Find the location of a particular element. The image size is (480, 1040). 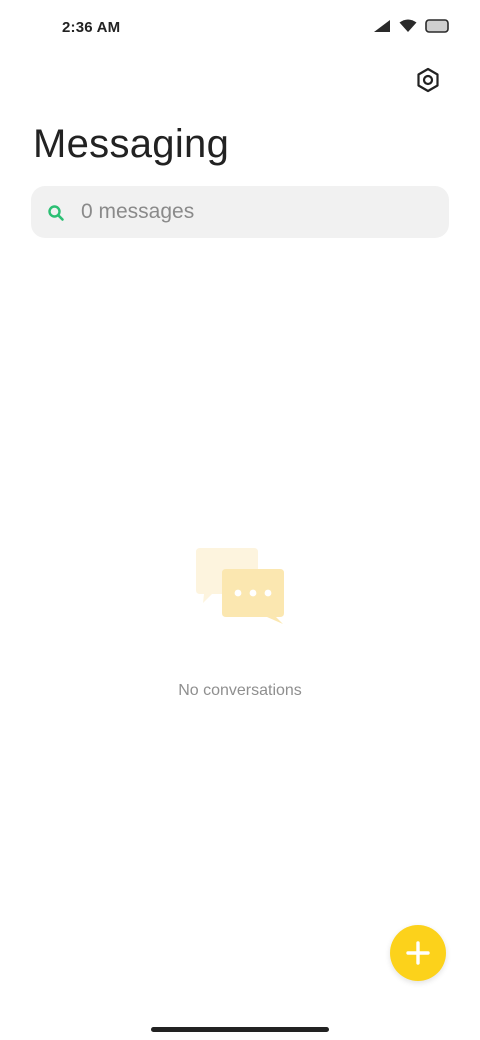

status-bar: 2:36 AM is located at coordinates (240, 28).